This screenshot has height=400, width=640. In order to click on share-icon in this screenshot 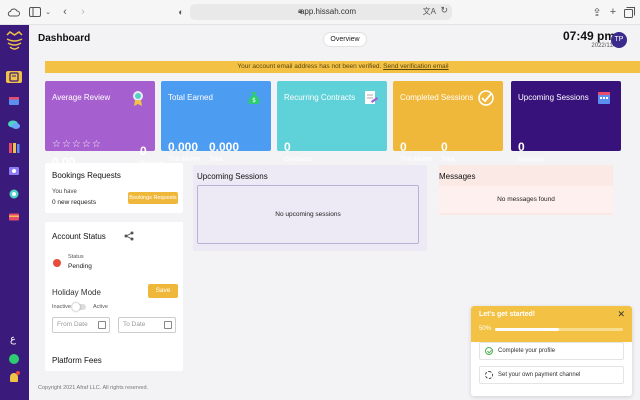, I will do `click(129, 236)`.